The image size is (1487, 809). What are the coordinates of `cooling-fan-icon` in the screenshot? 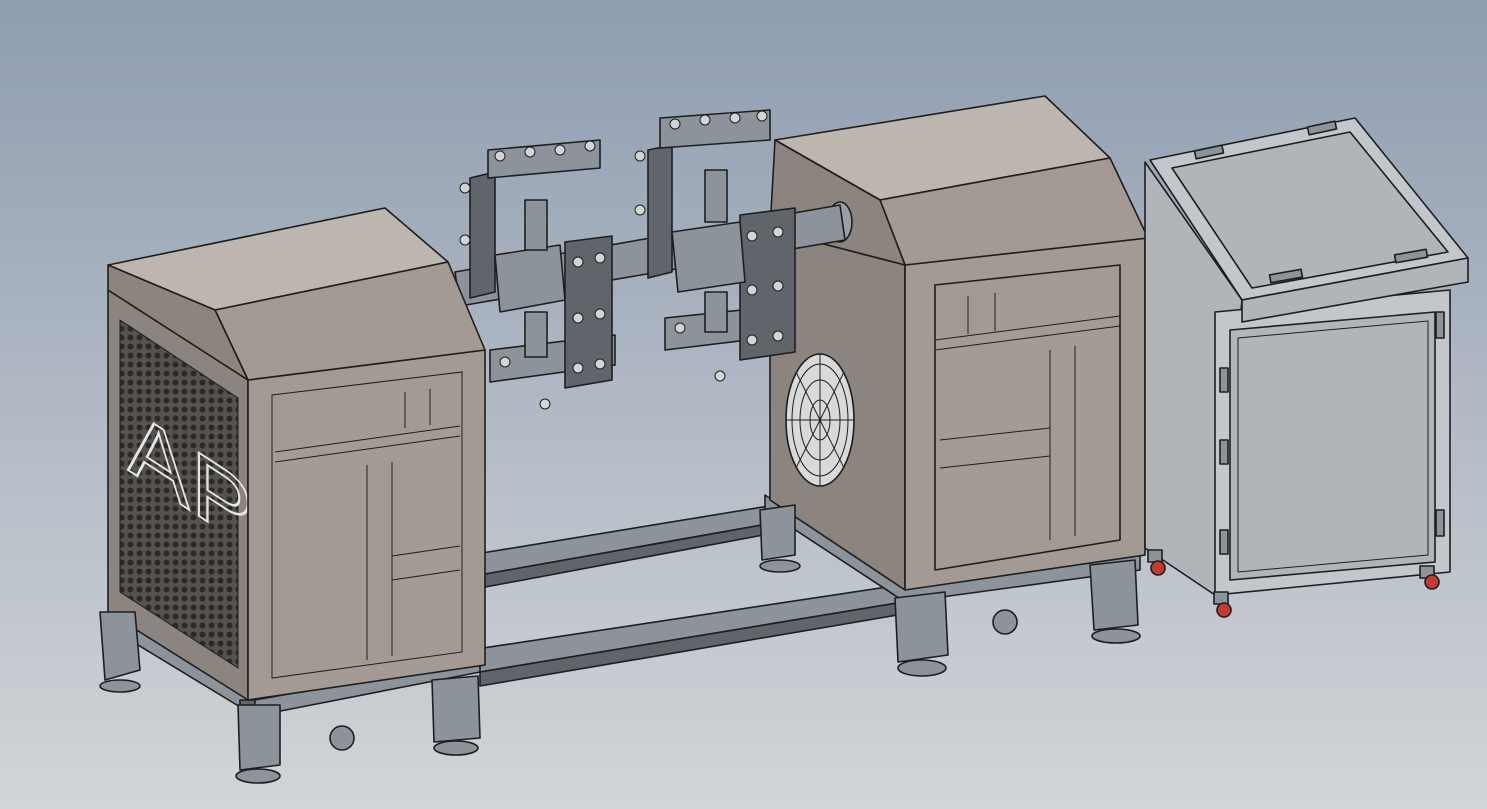 It's located at (820, 420).